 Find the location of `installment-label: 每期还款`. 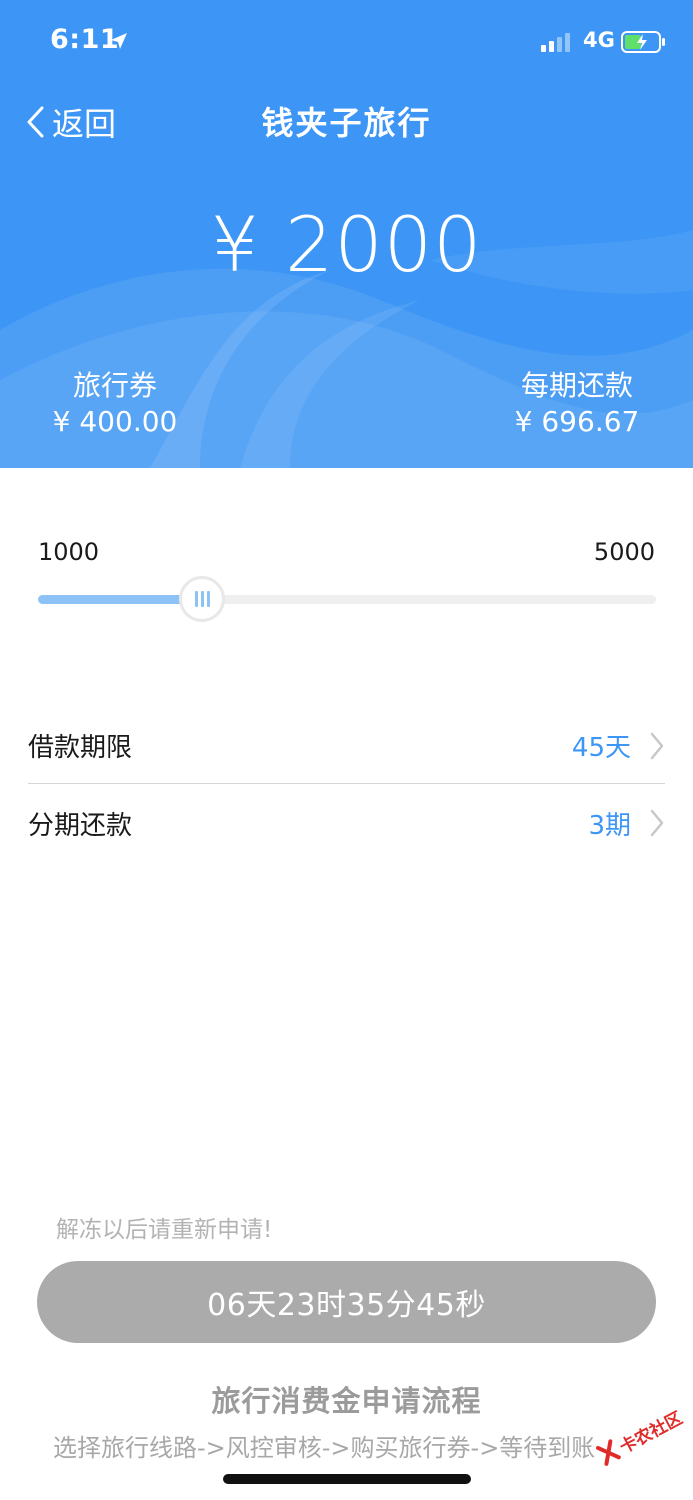

installment-label: 每期还款 is located at coordinates (576, 385).